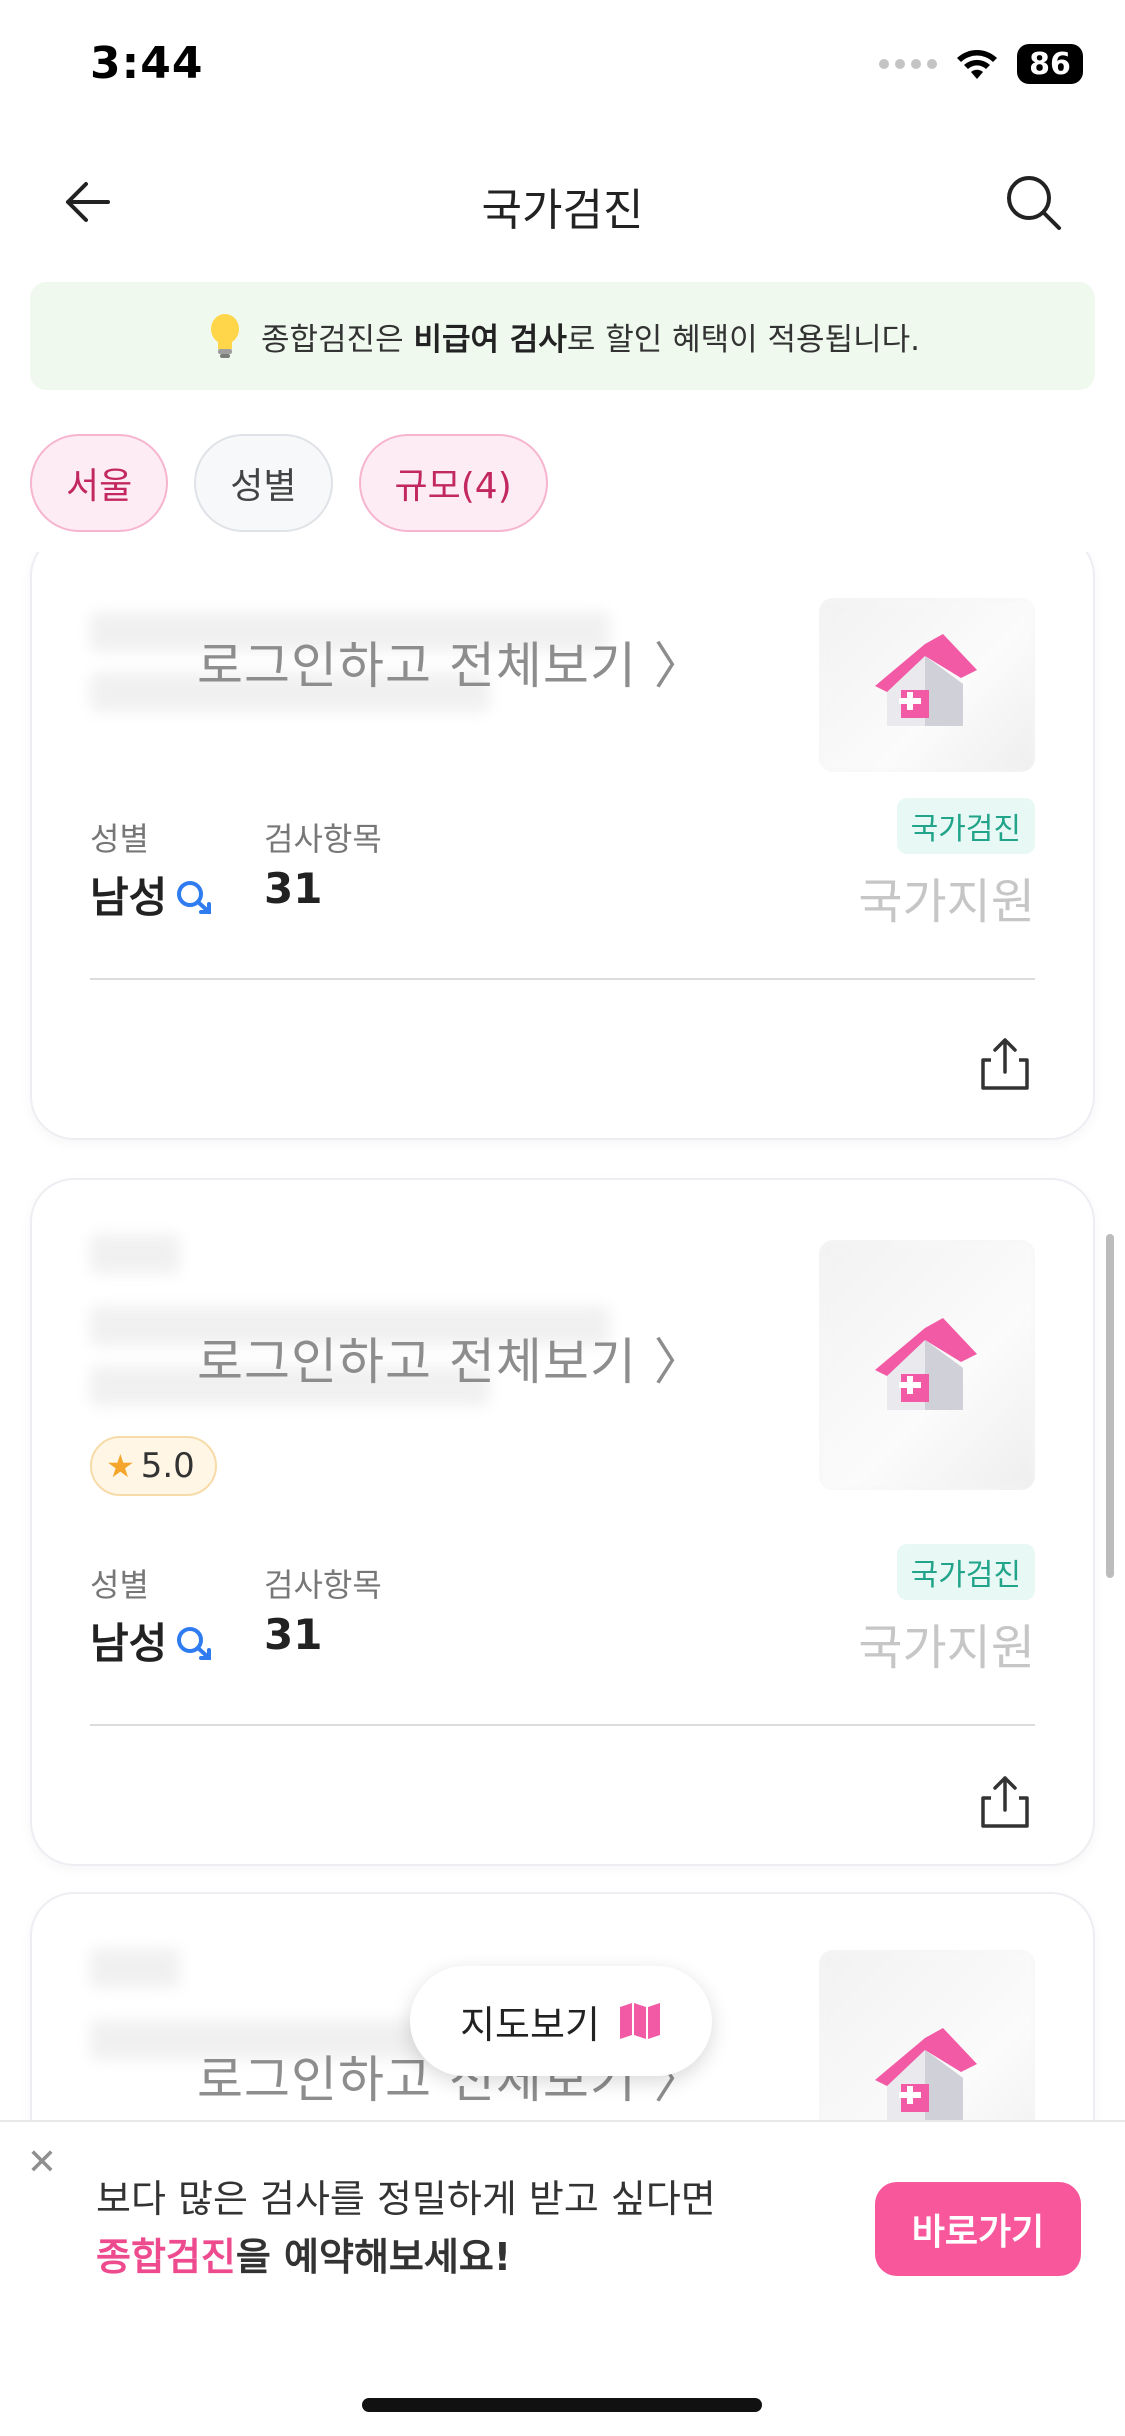 The width and height of the screenshot is (1125, 2436). I want to click on filter-chips: 서울 성별 규모(4), so click(289, 483).